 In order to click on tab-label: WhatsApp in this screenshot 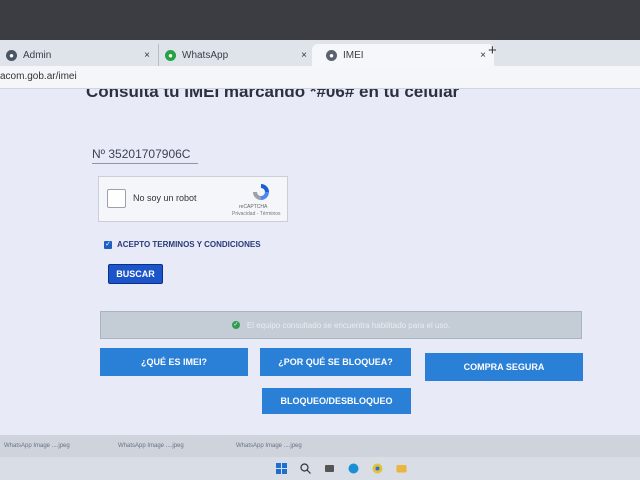, I will do `click(205, 55)`.